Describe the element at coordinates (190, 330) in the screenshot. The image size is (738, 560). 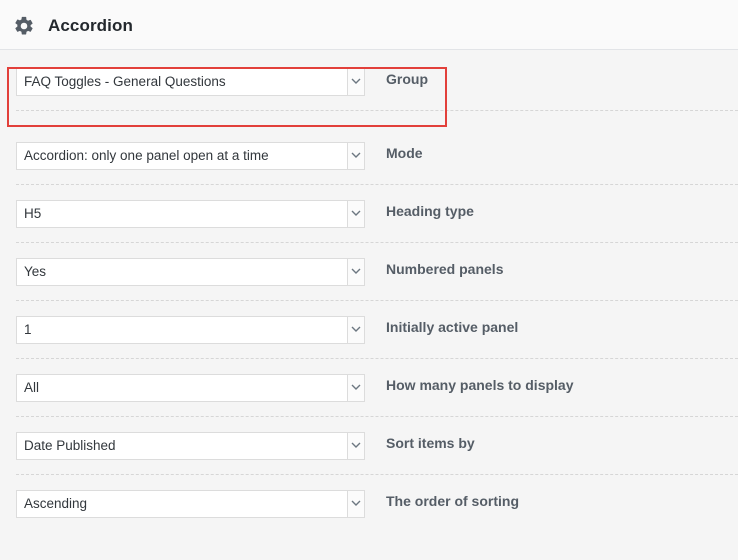
I see `initially-active-select: 1` at that location.